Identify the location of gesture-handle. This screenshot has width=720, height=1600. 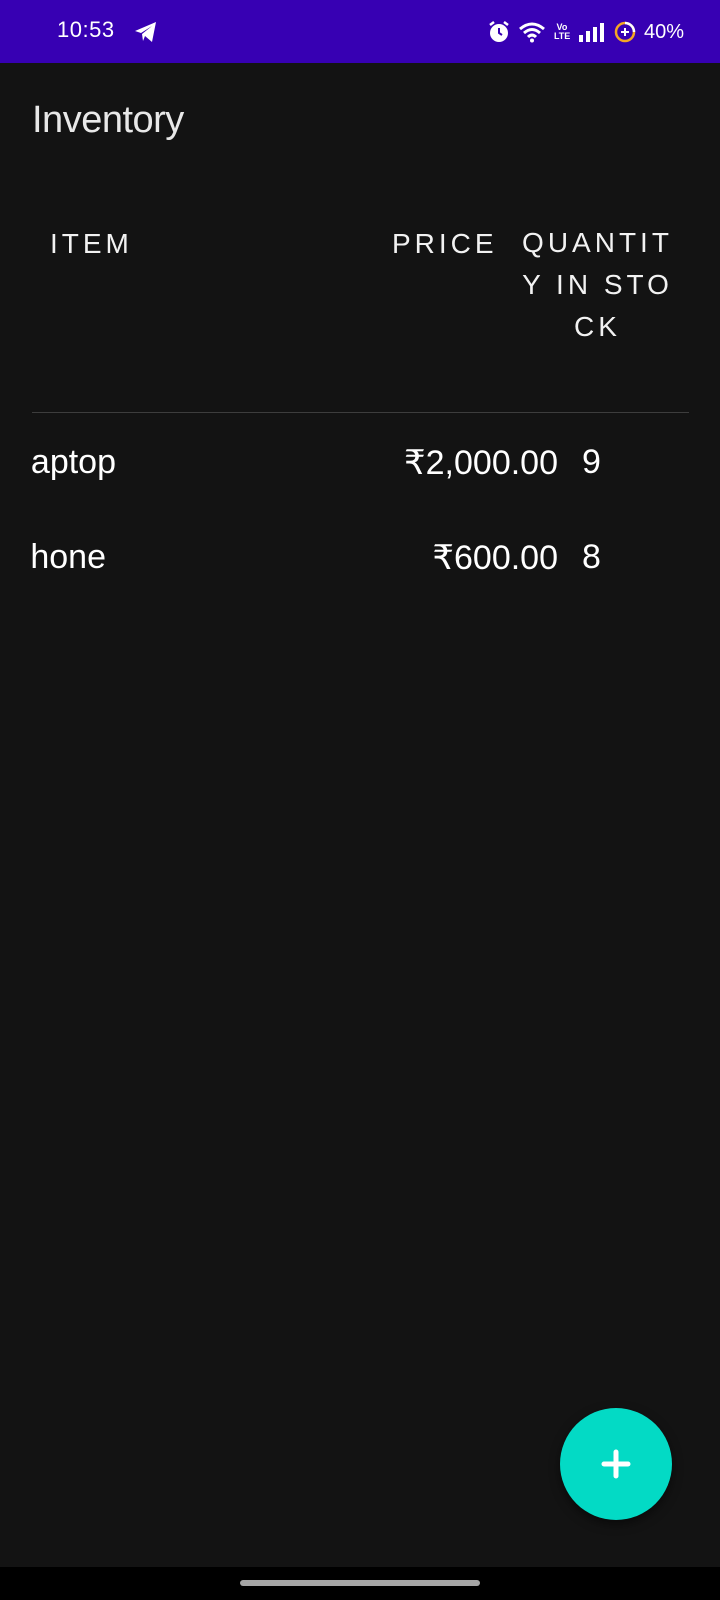
(360, 1583).